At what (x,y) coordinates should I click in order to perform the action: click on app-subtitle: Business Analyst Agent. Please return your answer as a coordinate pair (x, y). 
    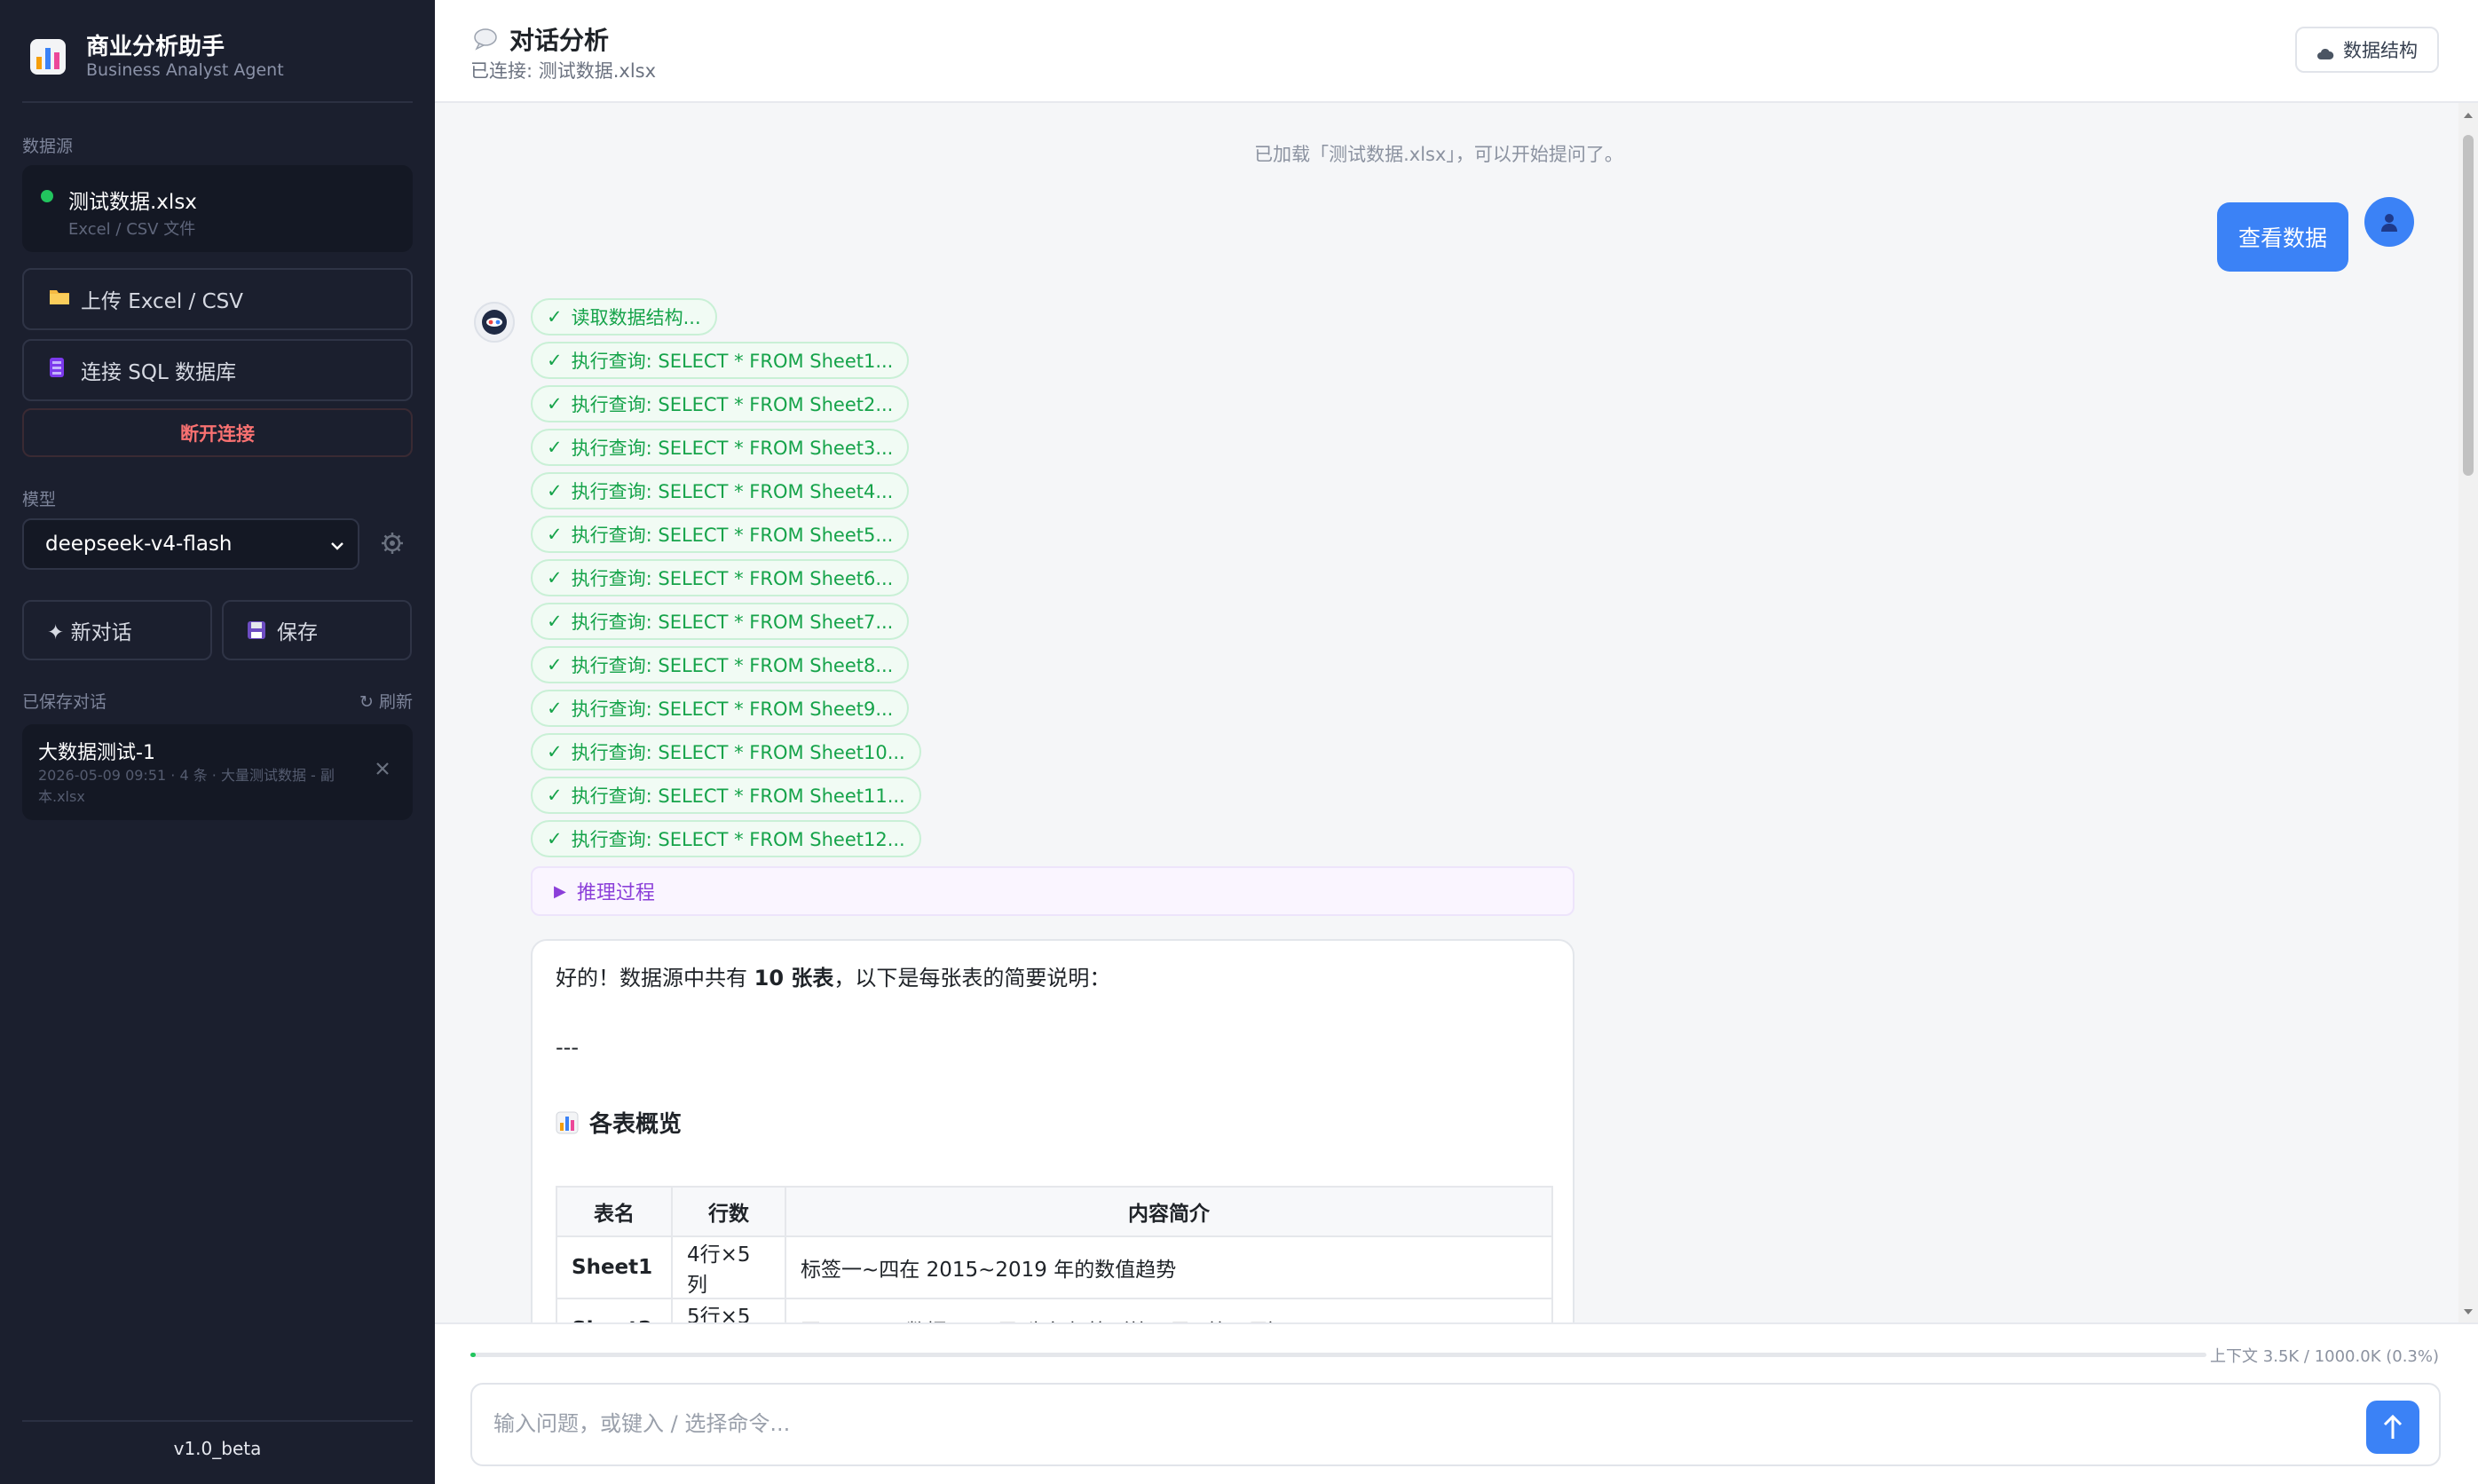
    Looking at the image, I should click on (185, 70).